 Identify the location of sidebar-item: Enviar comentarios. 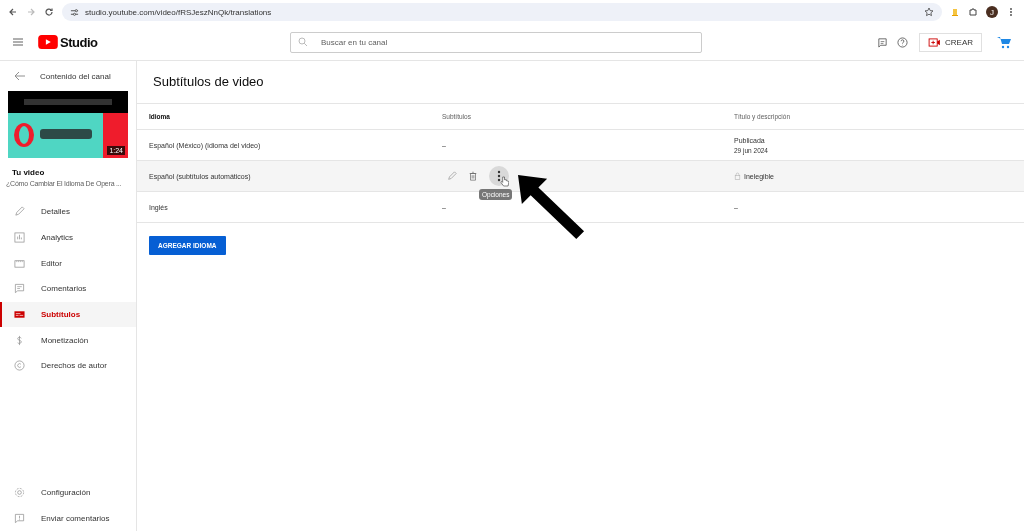
(68, 518).